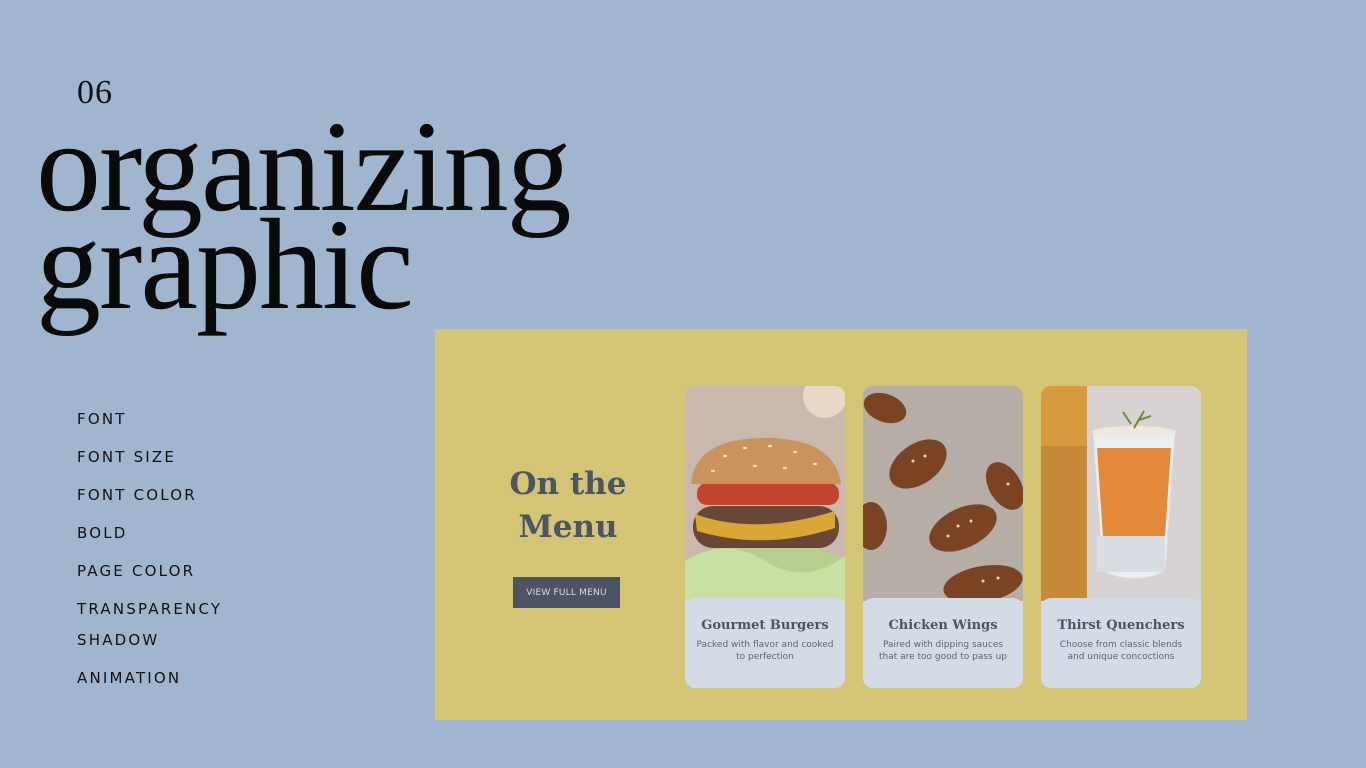 Image resolution: width=1366 pixels, height=768 pixels. I want to click on topic-item: SHADOW, so click(118, 640).